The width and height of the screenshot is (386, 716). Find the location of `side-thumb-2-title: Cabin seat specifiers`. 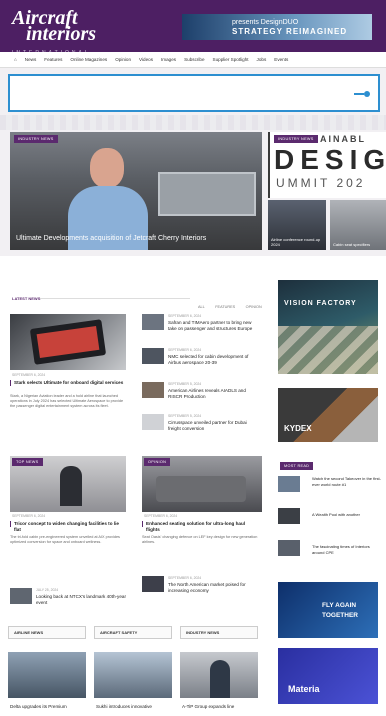

side-thumb-2-title: Cabin seat specifiers is located at coordinates (352, 244).